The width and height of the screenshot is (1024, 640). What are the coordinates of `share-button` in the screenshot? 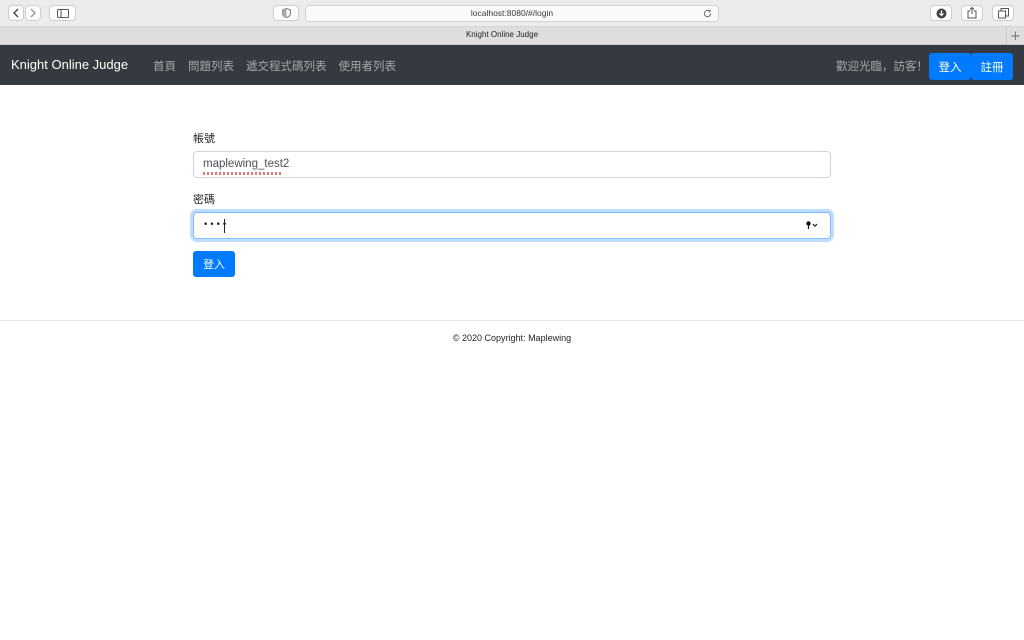 It's located at (972, 13).